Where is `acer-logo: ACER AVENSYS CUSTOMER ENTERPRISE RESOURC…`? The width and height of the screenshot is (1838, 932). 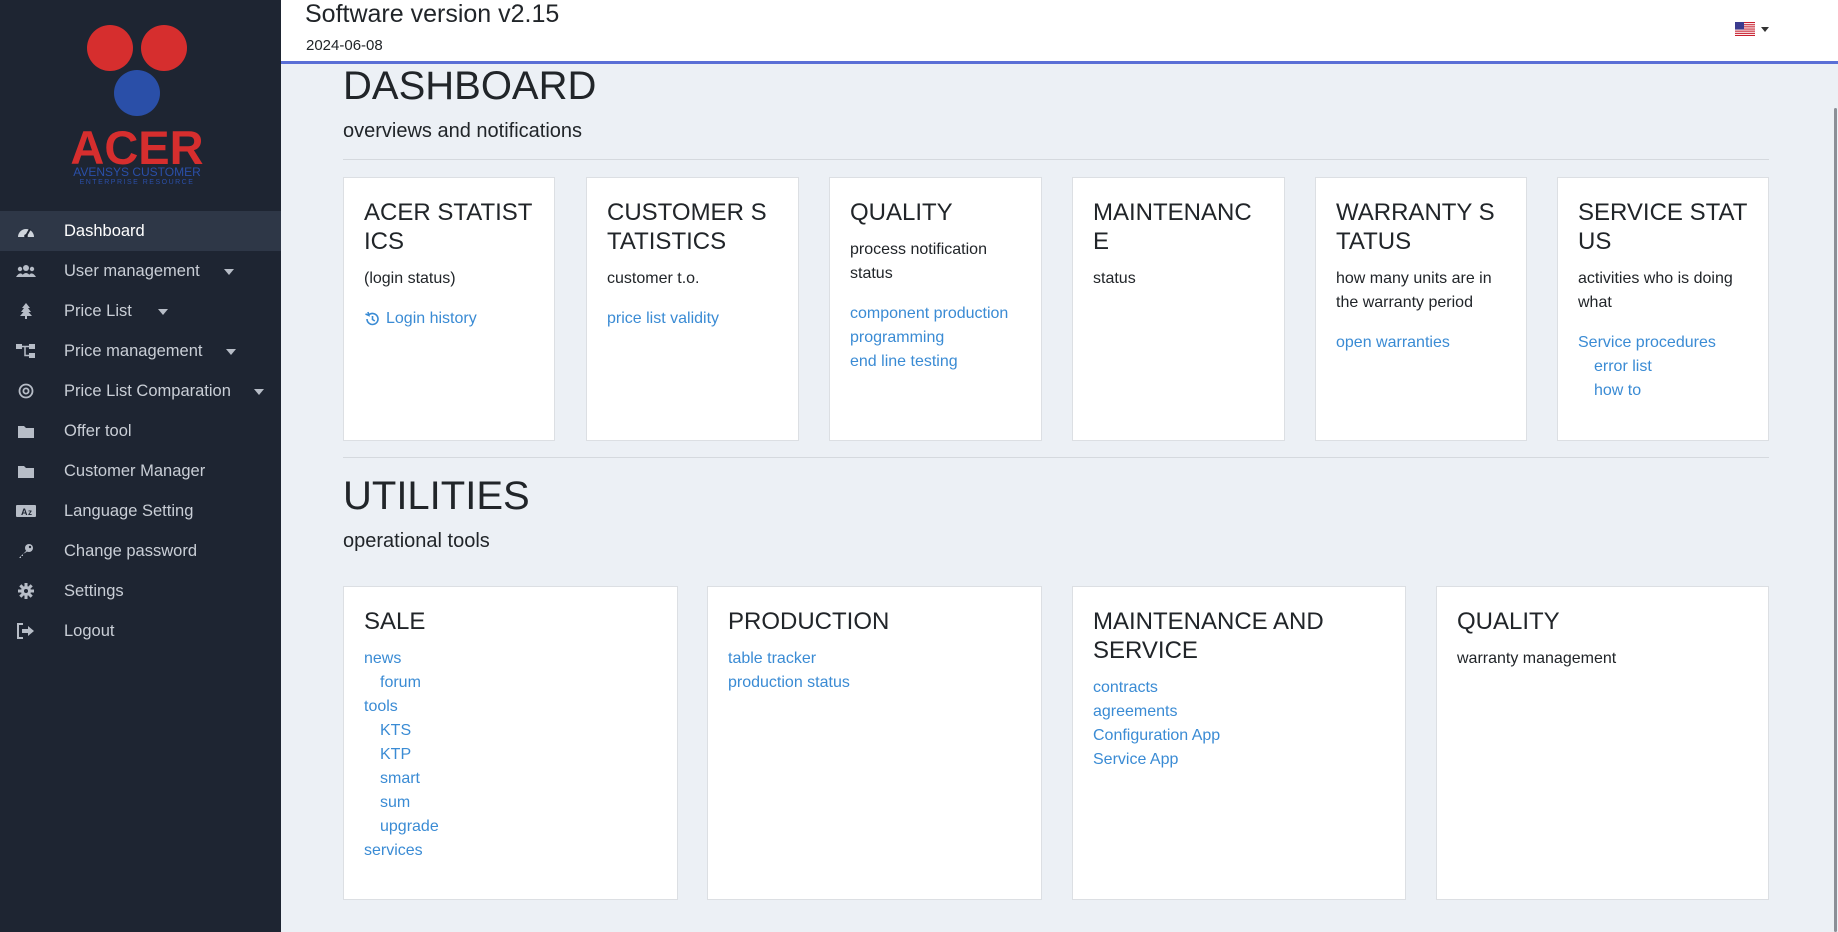 acer-logo: ACER AVENSYS CUSTOMER ENTERPRISE RESOURC… is located at coordinates (140, 104).